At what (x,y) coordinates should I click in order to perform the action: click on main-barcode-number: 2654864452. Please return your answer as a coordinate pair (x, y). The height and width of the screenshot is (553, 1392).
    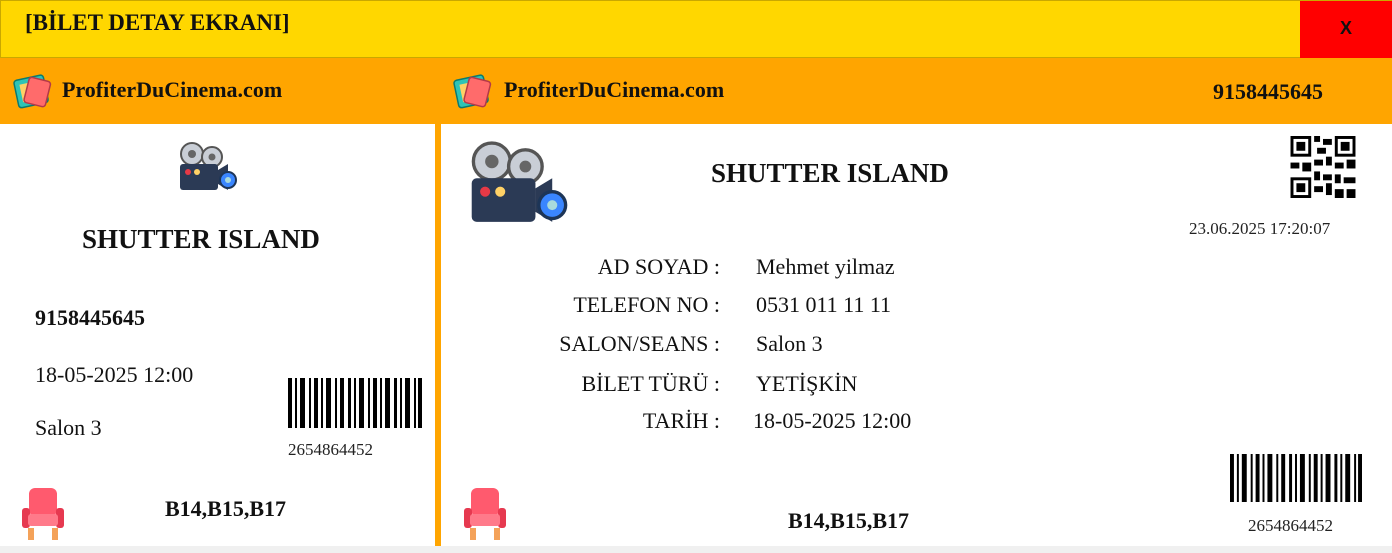
    Looking at the image, I should click on (1290, 525).